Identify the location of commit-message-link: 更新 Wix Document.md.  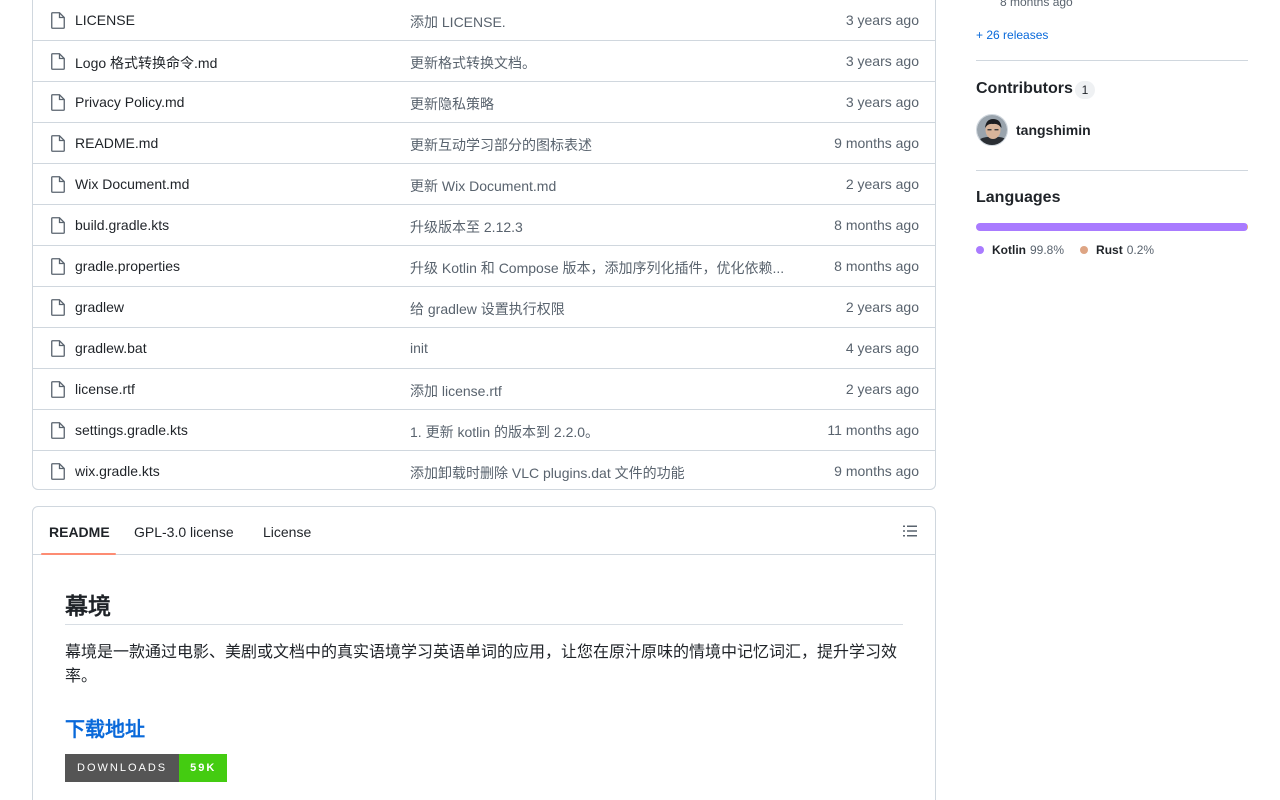
(483, 186).